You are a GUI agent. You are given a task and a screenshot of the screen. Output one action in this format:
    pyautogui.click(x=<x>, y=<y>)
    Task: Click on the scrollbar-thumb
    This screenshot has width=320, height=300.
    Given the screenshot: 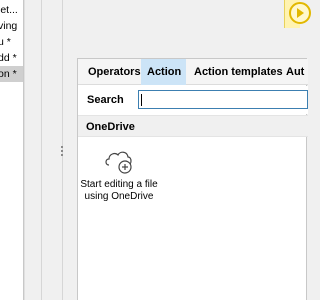 What is the action you would take?
    pyautogui.click(x=33, y=150)
    